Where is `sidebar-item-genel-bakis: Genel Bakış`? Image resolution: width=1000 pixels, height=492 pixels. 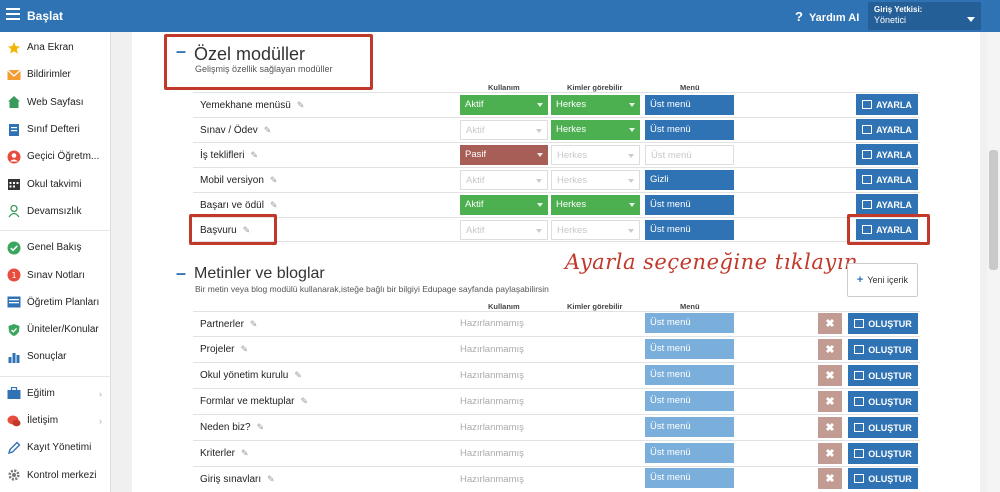
sidebar-item-genel-bakis: Genel Bakış is located at coordinates (55, 247).